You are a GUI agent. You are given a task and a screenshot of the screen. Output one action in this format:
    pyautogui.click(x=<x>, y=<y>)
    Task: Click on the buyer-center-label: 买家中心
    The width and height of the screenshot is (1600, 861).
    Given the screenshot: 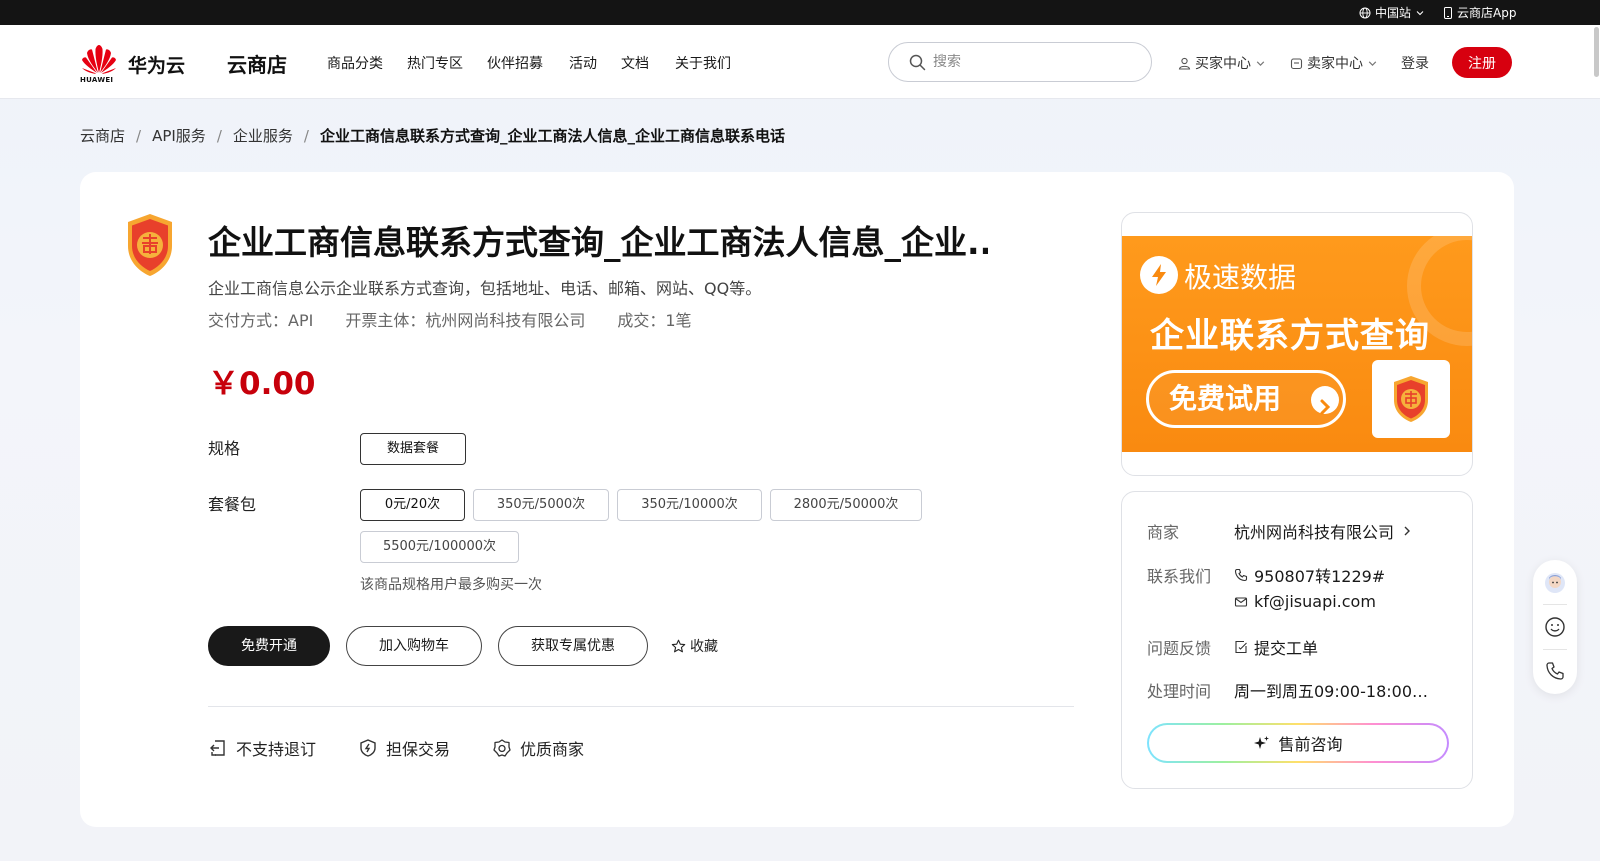 What is the action you would take?
    pyautogui.click(x=1223, y=64)
    